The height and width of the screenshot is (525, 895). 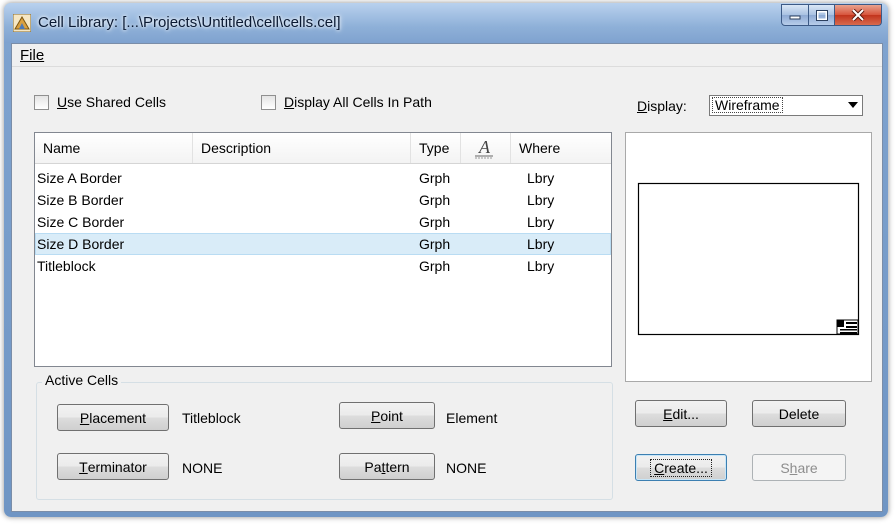 I want to click on column-header-type: Type, so click(x=436, y=148).